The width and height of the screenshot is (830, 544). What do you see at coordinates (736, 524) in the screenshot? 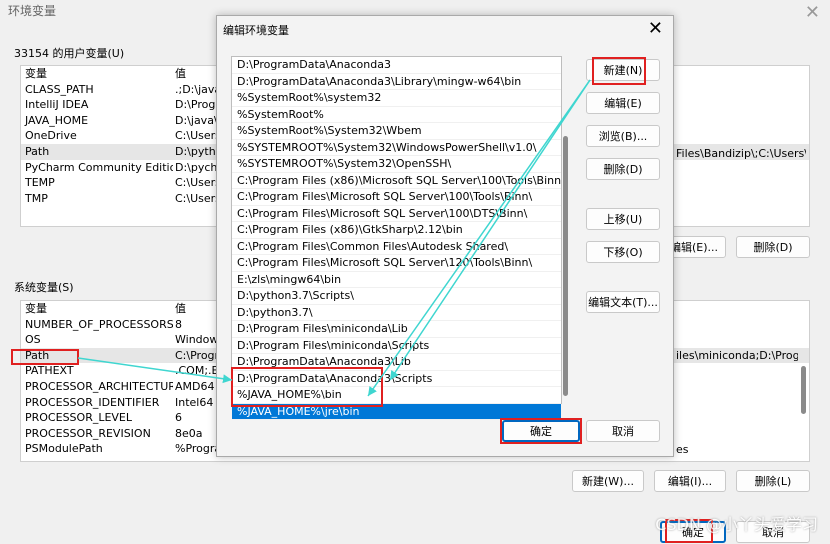
I see `watermark: CSDN @小丫头爱学习` at bounding box center [736, 524].